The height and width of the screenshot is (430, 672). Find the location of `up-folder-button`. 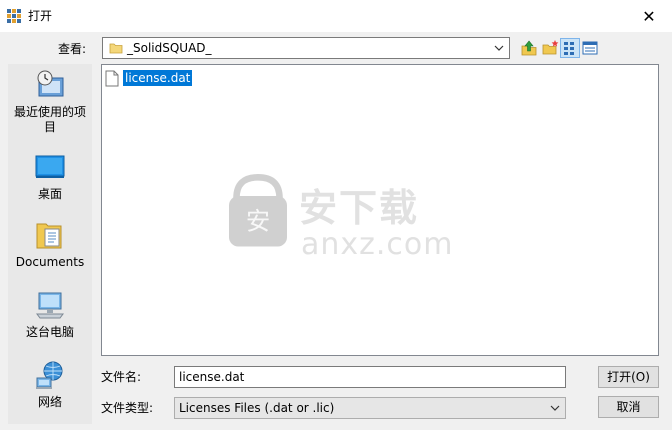

up-folder-button is located at coordinates (529, 48).